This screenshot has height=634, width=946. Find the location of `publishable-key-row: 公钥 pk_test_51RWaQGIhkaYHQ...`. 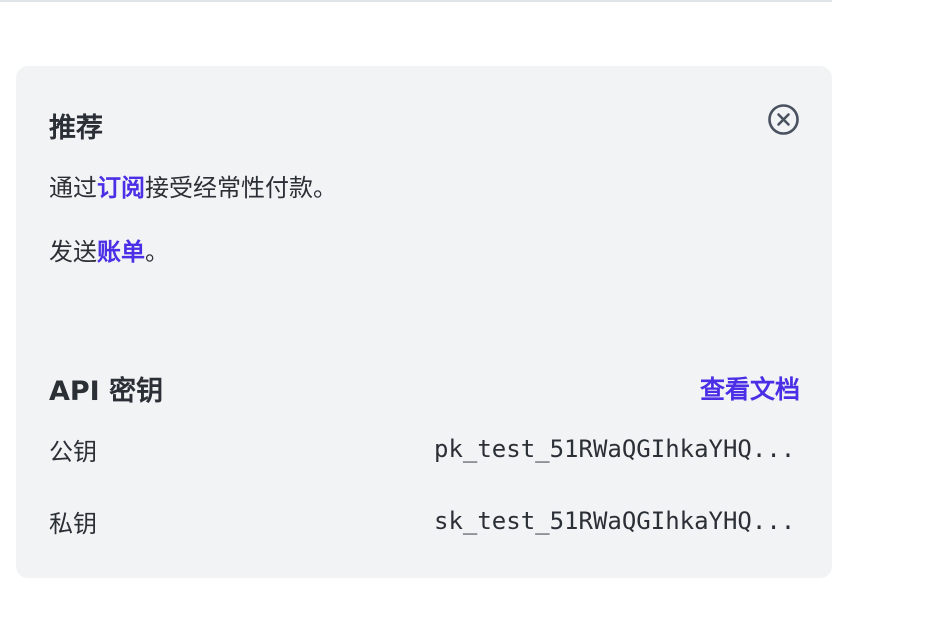

publishable-key-row: 公钥 pk_test_51RWaQGIhkaYHQ... is located at coordinates (424, 449).